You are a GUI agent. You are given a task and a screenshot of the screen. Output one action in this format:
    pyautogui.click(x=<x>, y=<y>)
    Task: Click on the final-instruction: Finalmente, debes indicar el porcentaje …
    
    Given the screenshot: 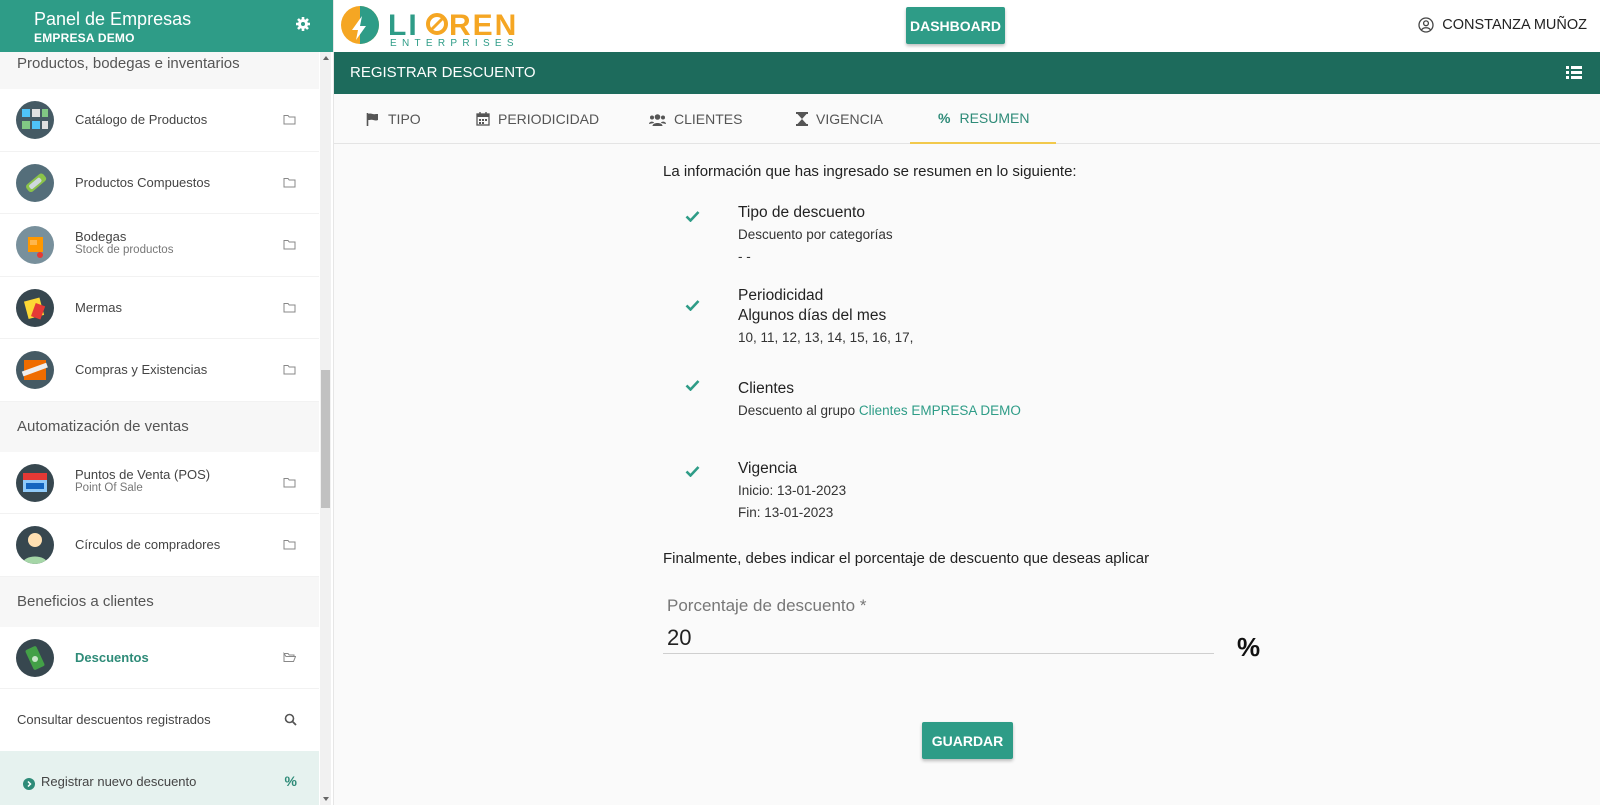 What is the action you would take?
    pyautogui.click(x=906, y=558)
    